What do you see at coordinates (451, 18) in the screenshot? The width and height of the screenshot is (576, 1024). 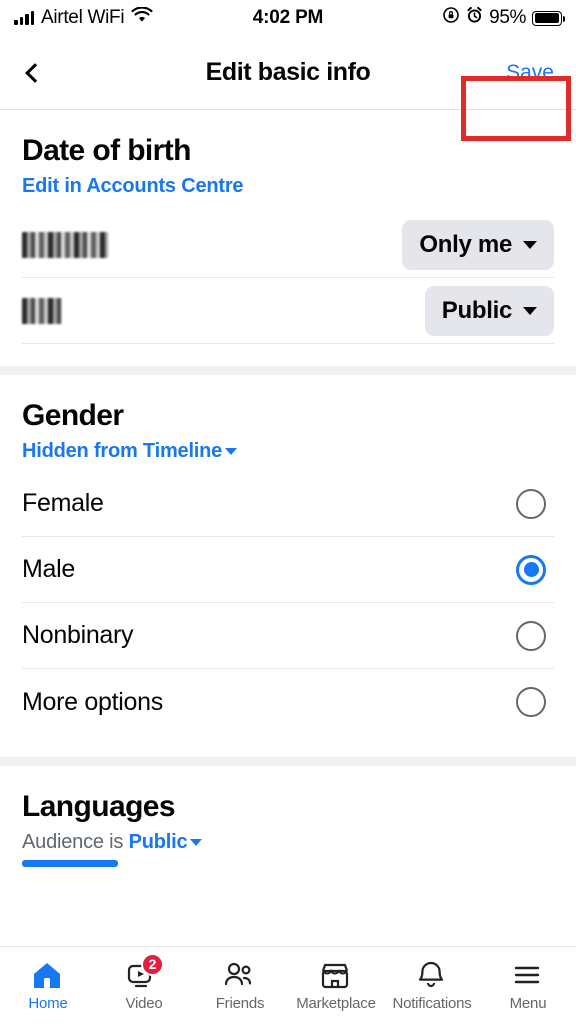 I see `rotation-lock-icon` at bounding box center [451, 18].